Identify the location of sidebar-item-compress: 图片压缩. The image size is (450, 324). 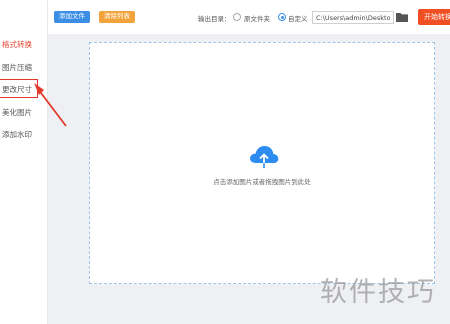
(17, 67).